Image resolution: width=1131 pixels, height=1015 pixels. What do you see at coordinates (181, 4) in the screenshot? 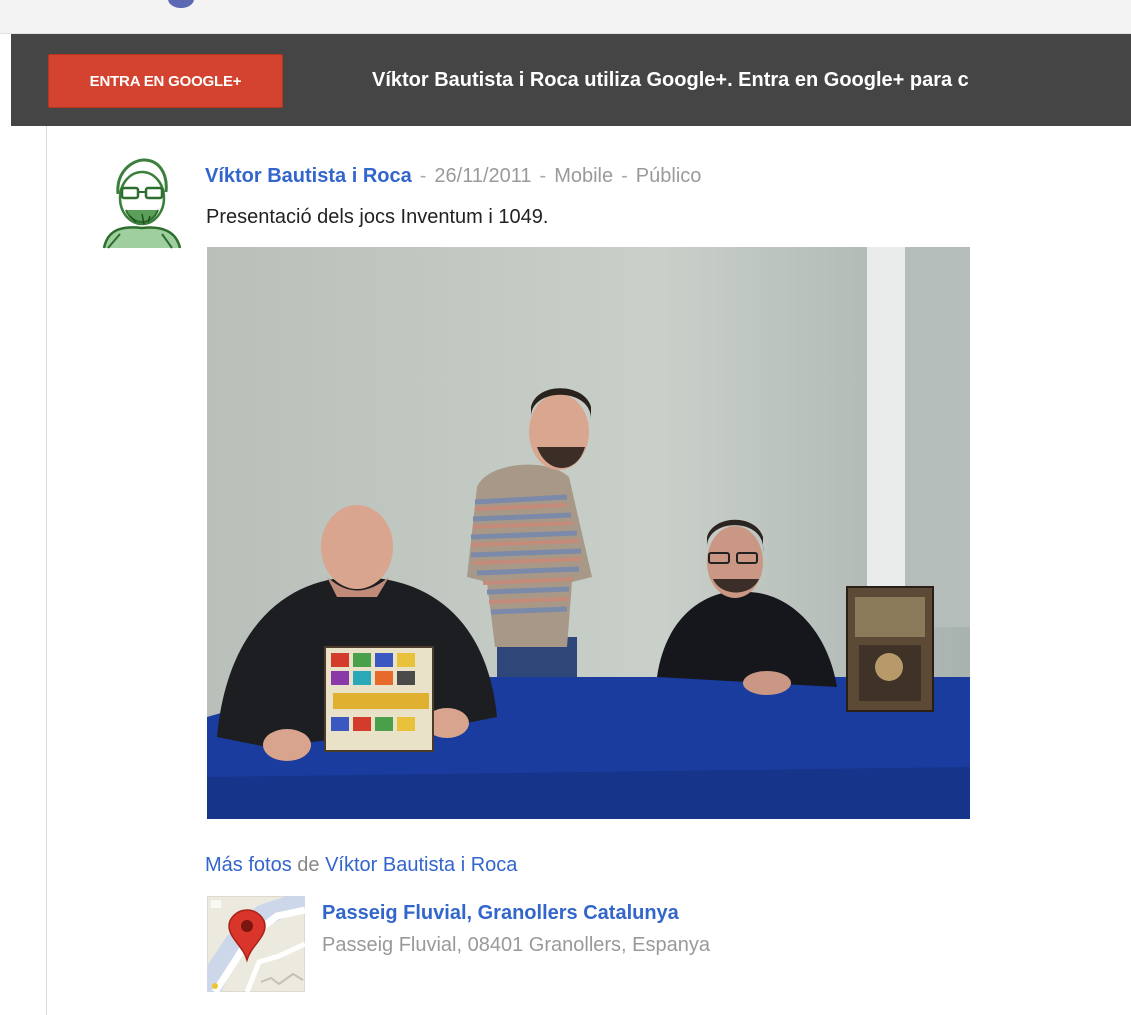
I see `logo-fragment` at bounding box center [181, 4].